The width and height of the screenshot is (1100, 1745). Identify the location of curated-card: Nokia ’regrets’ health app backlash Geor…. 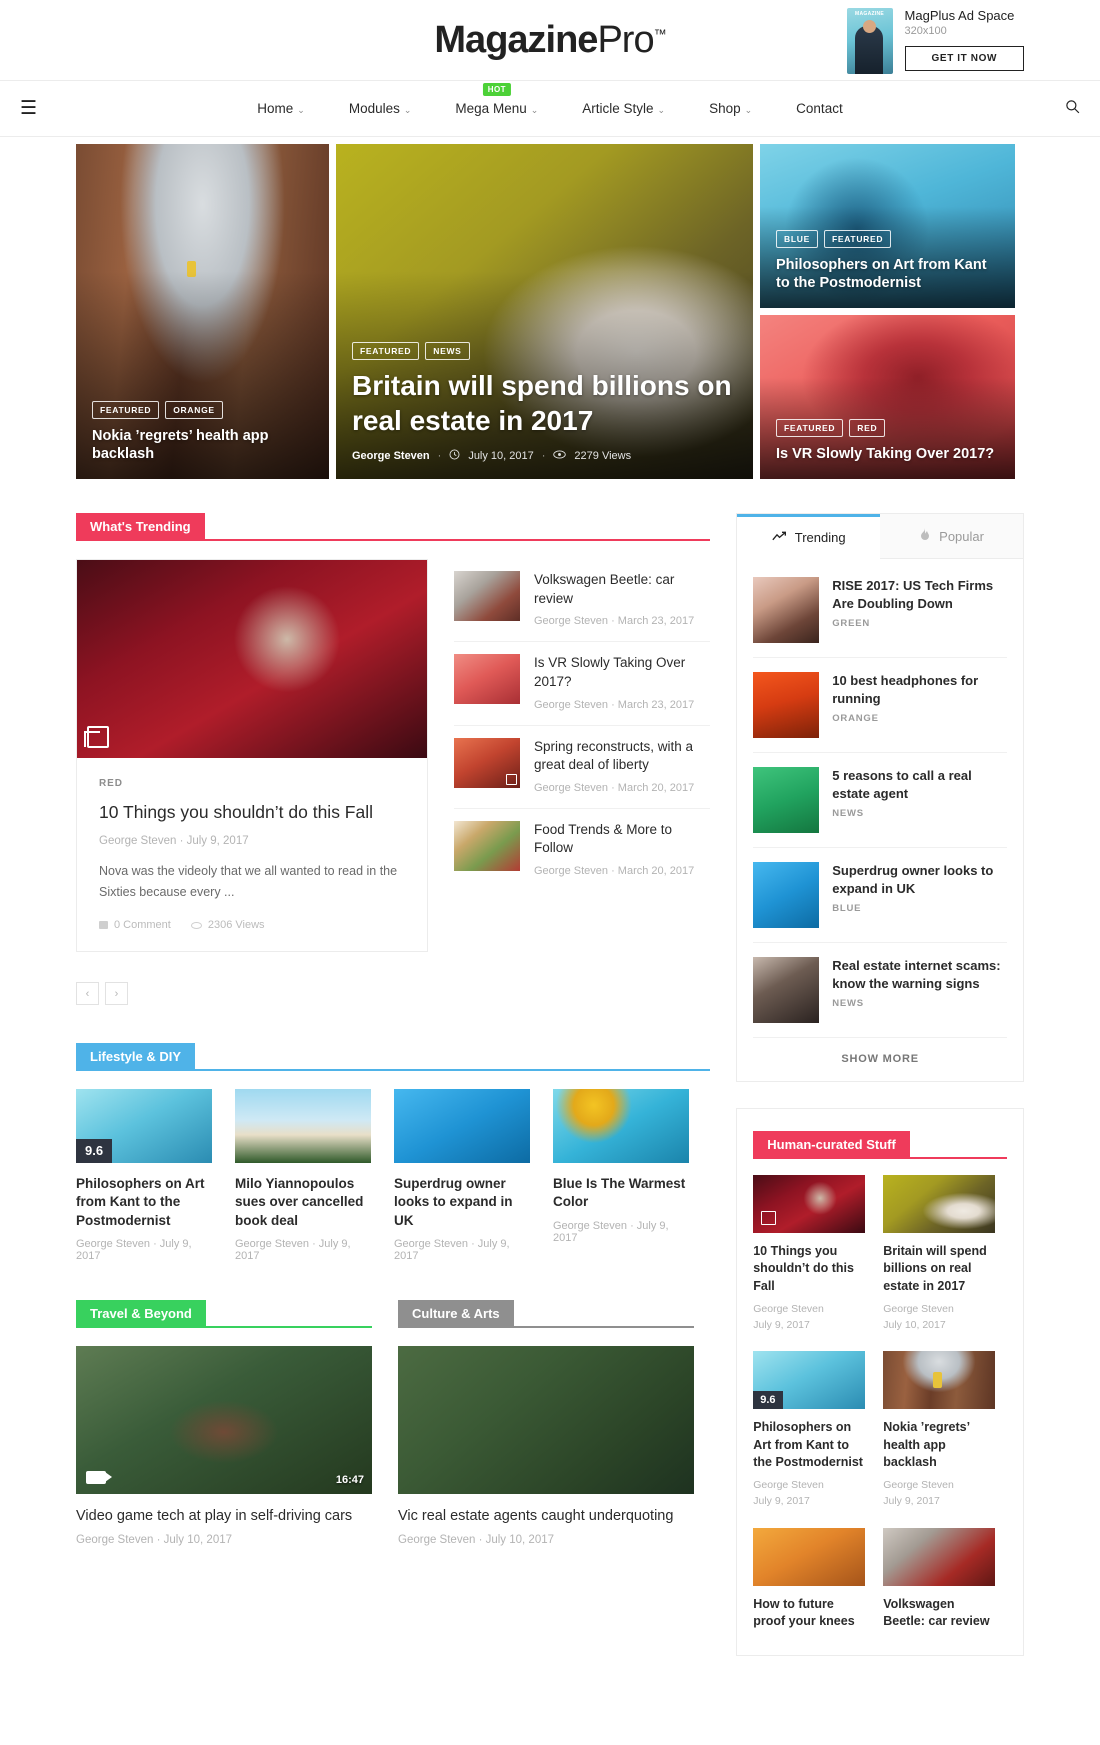
(939, 1430).